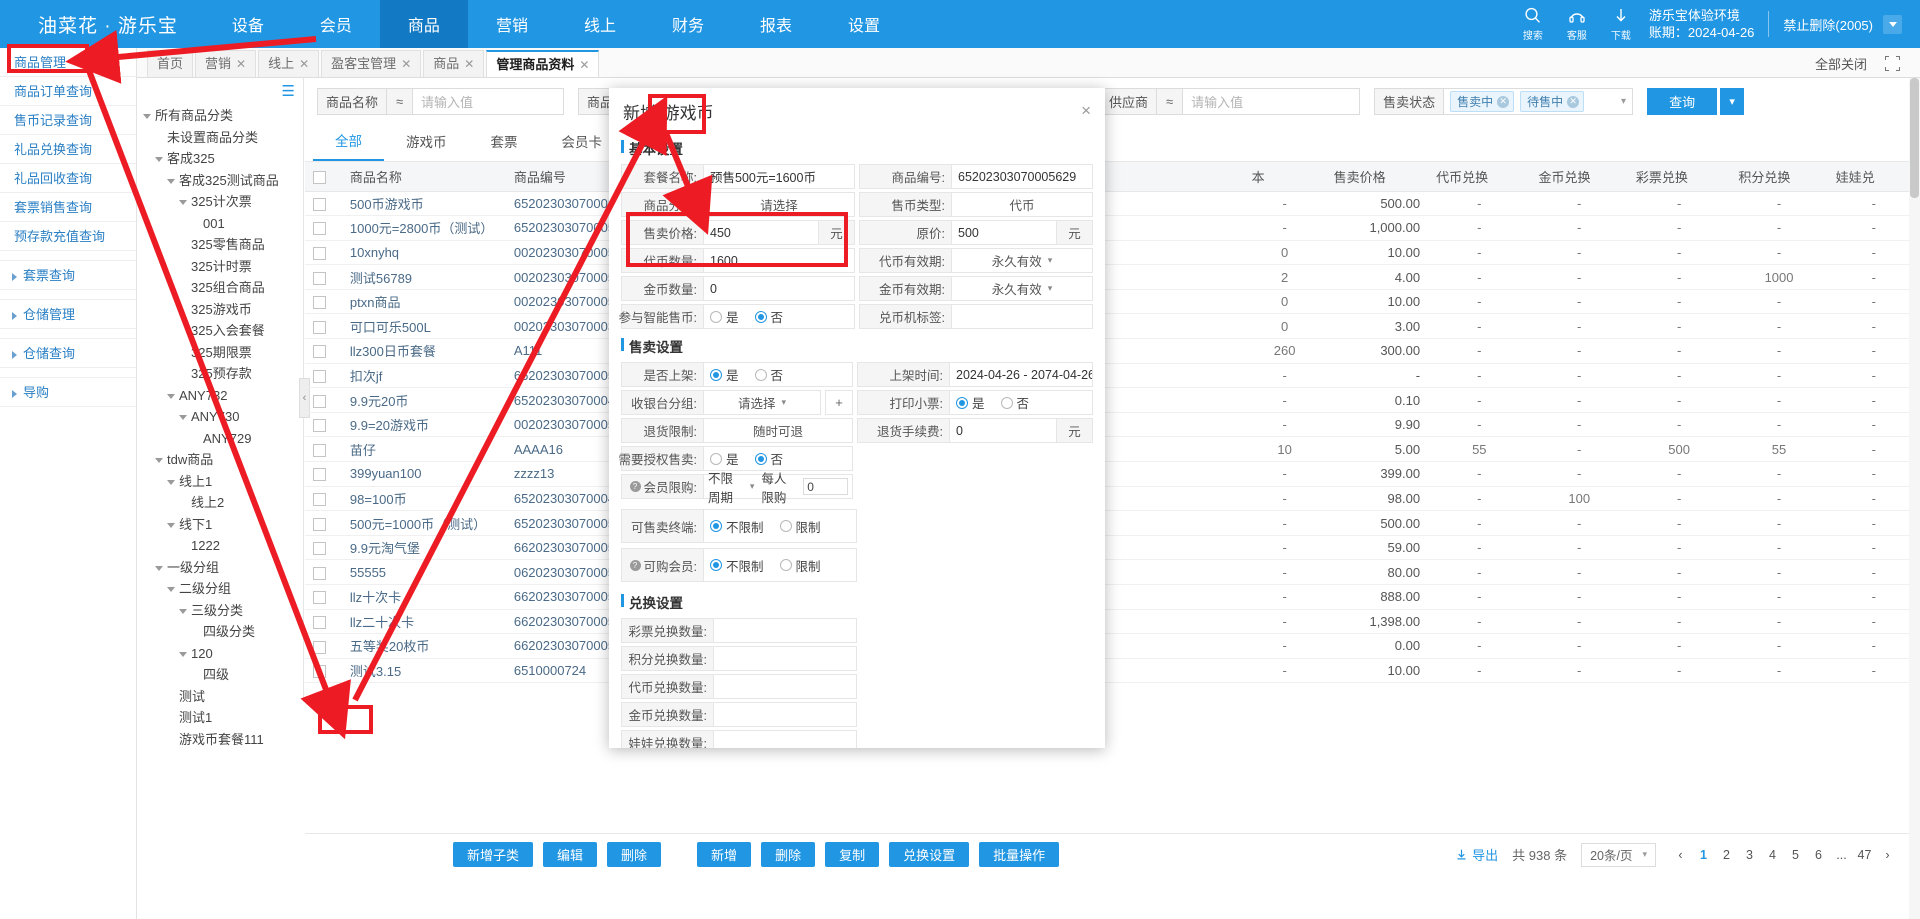 This screenshot has height=919, width=1920. Describe the element at coordinates (336, 24) in the screenshot. I see `nav-item-members: 会员` at that location.